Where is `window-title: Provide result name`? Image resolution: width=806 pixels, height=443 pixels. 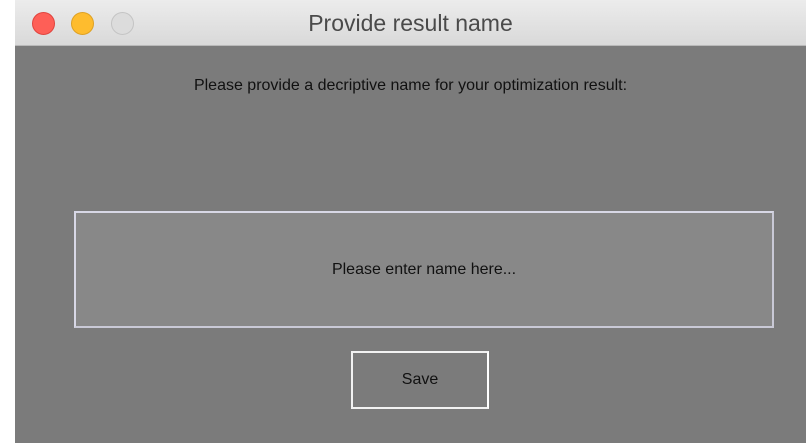 window-title: Provide result name is located at coordinates (410, 23).